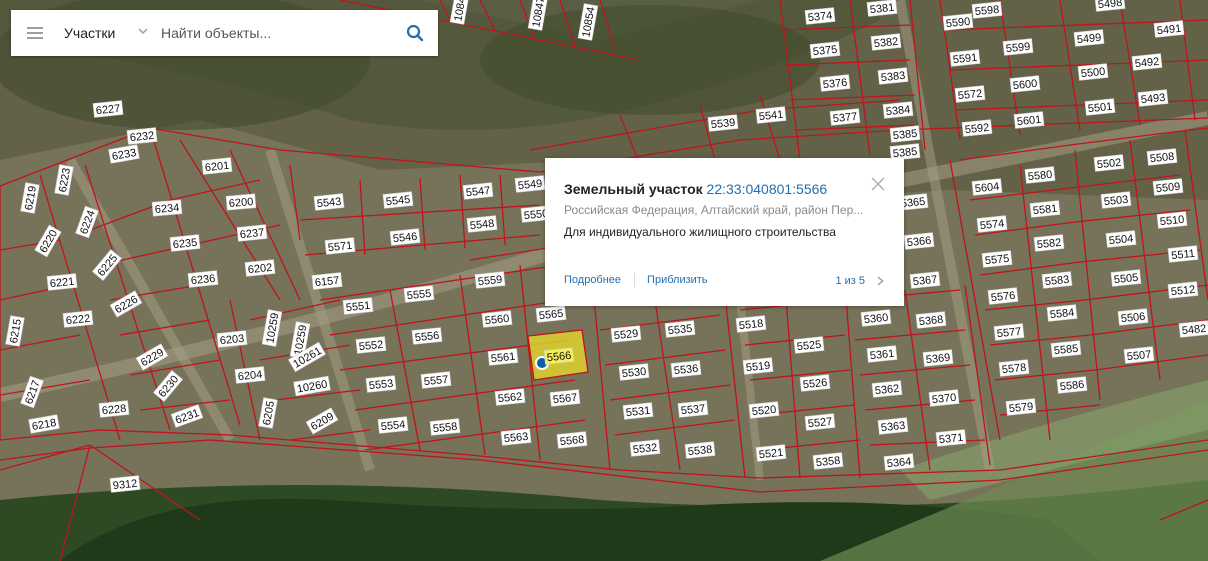 The image size is (1208, 561). Describe the element at coordinates (329, 202) in the screenshot. I see `parcel-label-5543: 5543` at that location.